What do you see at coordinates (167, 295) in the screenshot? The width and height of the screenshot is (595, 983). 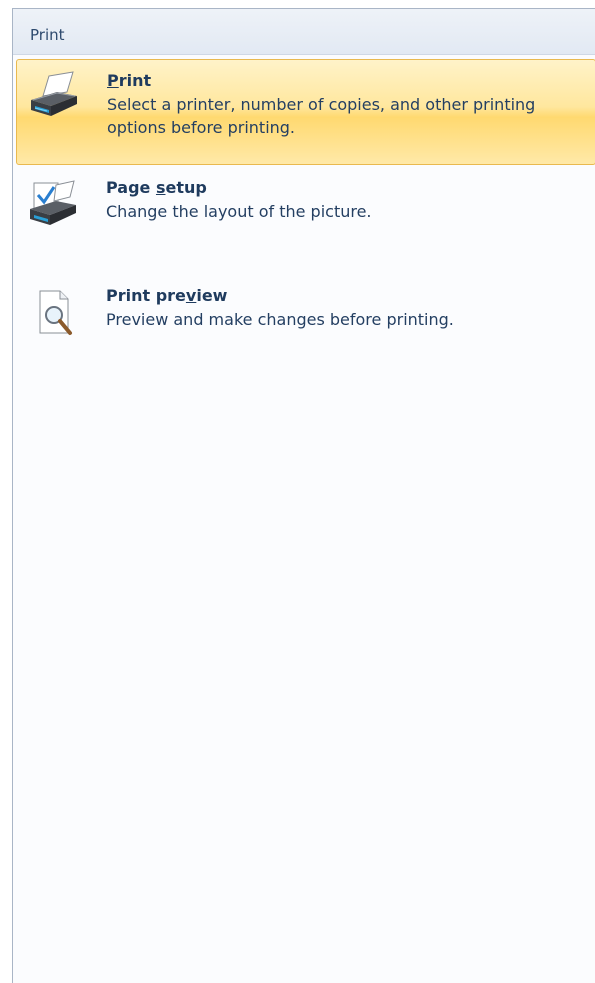 I see `menu-item-title: Print preview` at bounding box center [167, 295].